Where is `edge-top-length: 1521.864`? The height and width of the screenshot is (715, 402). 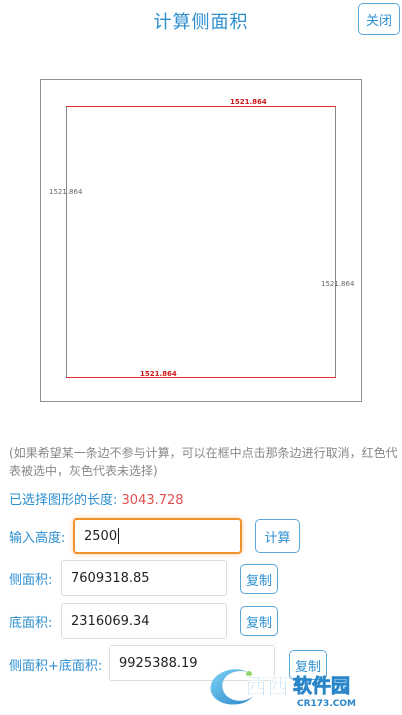 edge-top-length: 1521.864 is located at coordinates (248, 102).